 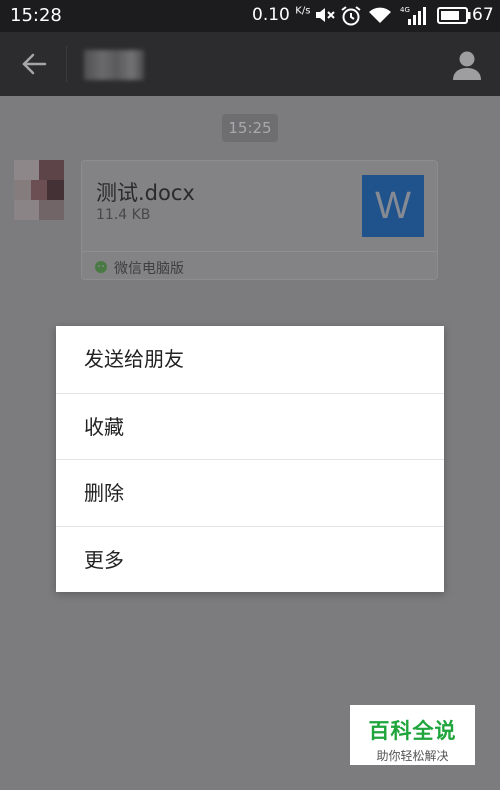 What do you see at coordinates (34, 64) in the screenshot?
I see `back-arrow-icon` at bounding box center [34, 64].